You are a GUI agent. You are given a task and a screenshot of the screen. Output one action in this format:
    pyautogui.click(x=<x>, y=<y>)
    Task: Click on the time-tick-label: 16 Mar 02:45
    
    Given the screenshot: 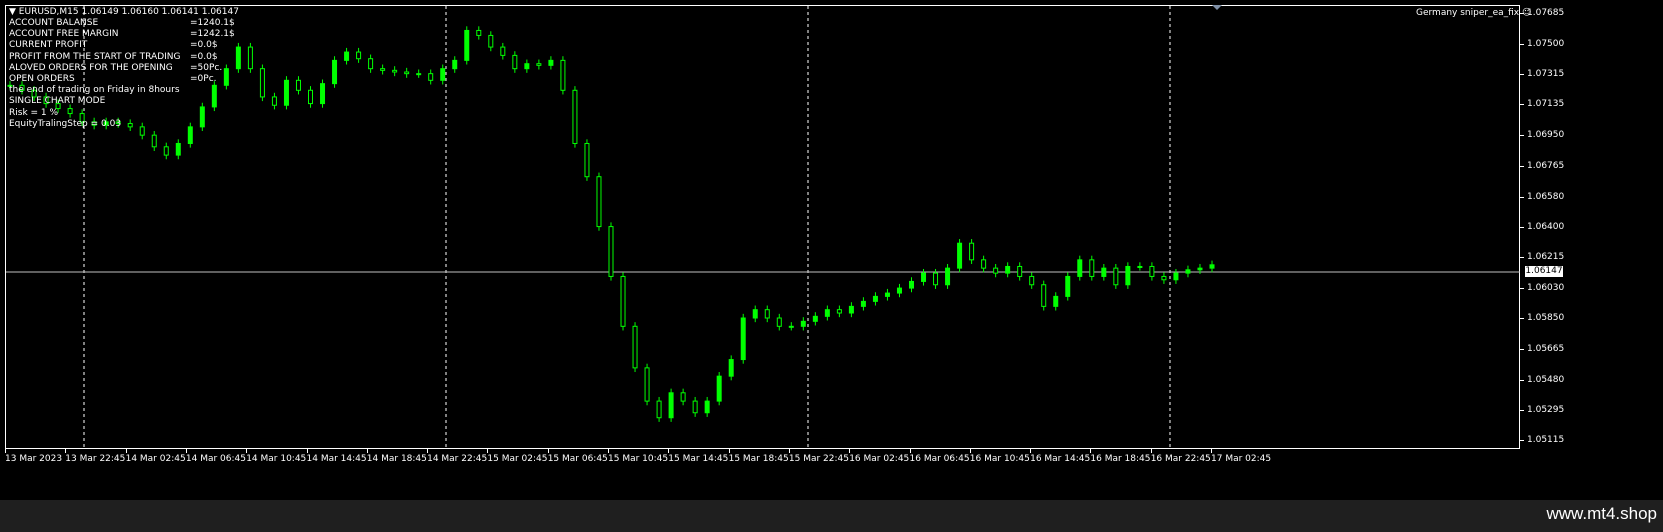 What is the action you would take?
    pyautogui.click(x=879, y=459)
    